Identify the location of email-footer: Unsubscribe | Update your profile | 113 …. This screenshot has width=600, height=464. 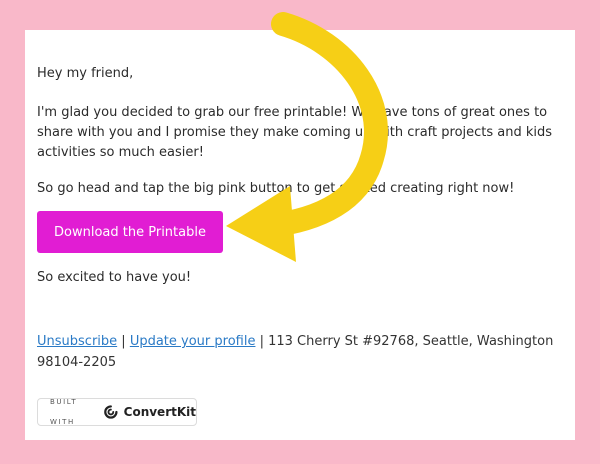
(297, 352).